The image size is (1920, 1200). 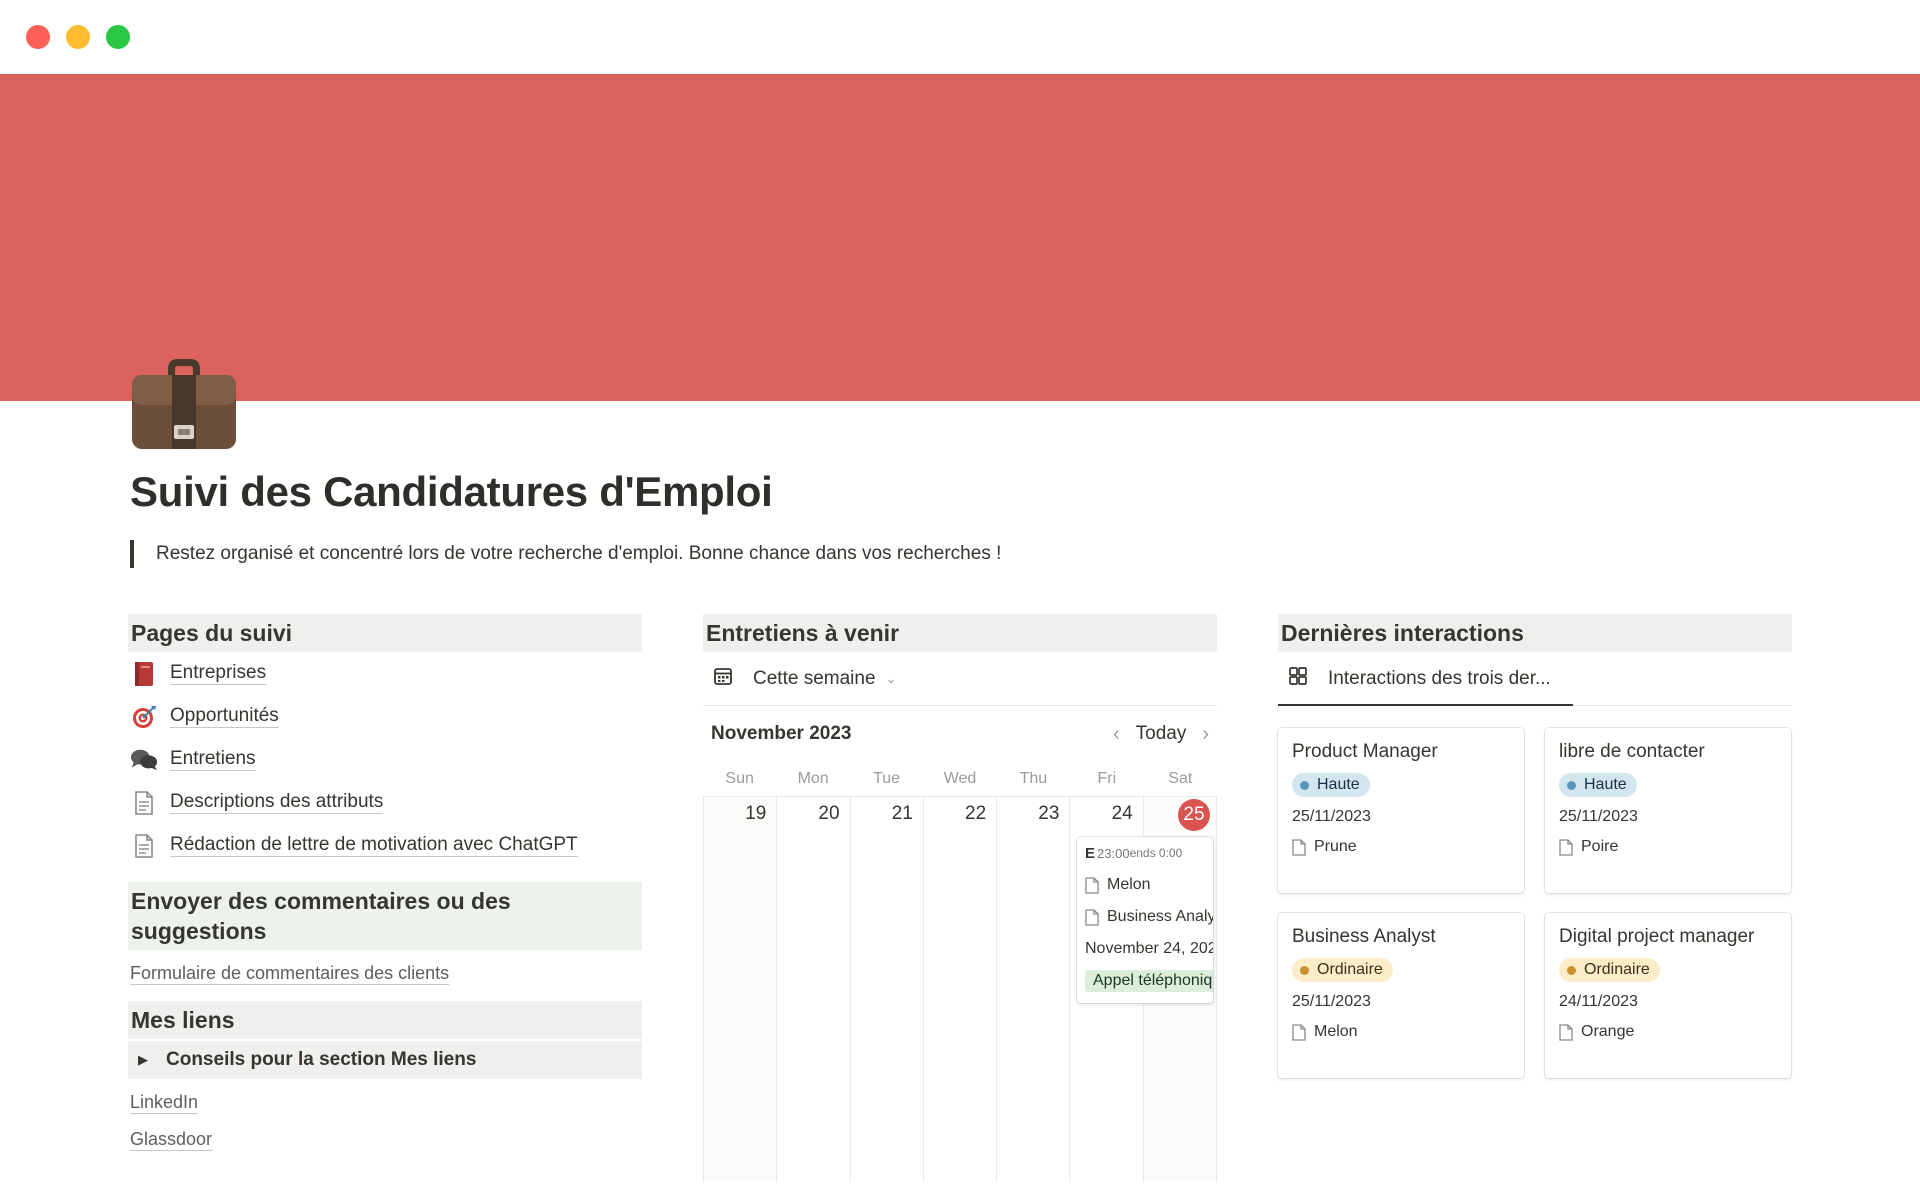 I want to click on card-company-label: Melon, so click(x=1336, y=1031).